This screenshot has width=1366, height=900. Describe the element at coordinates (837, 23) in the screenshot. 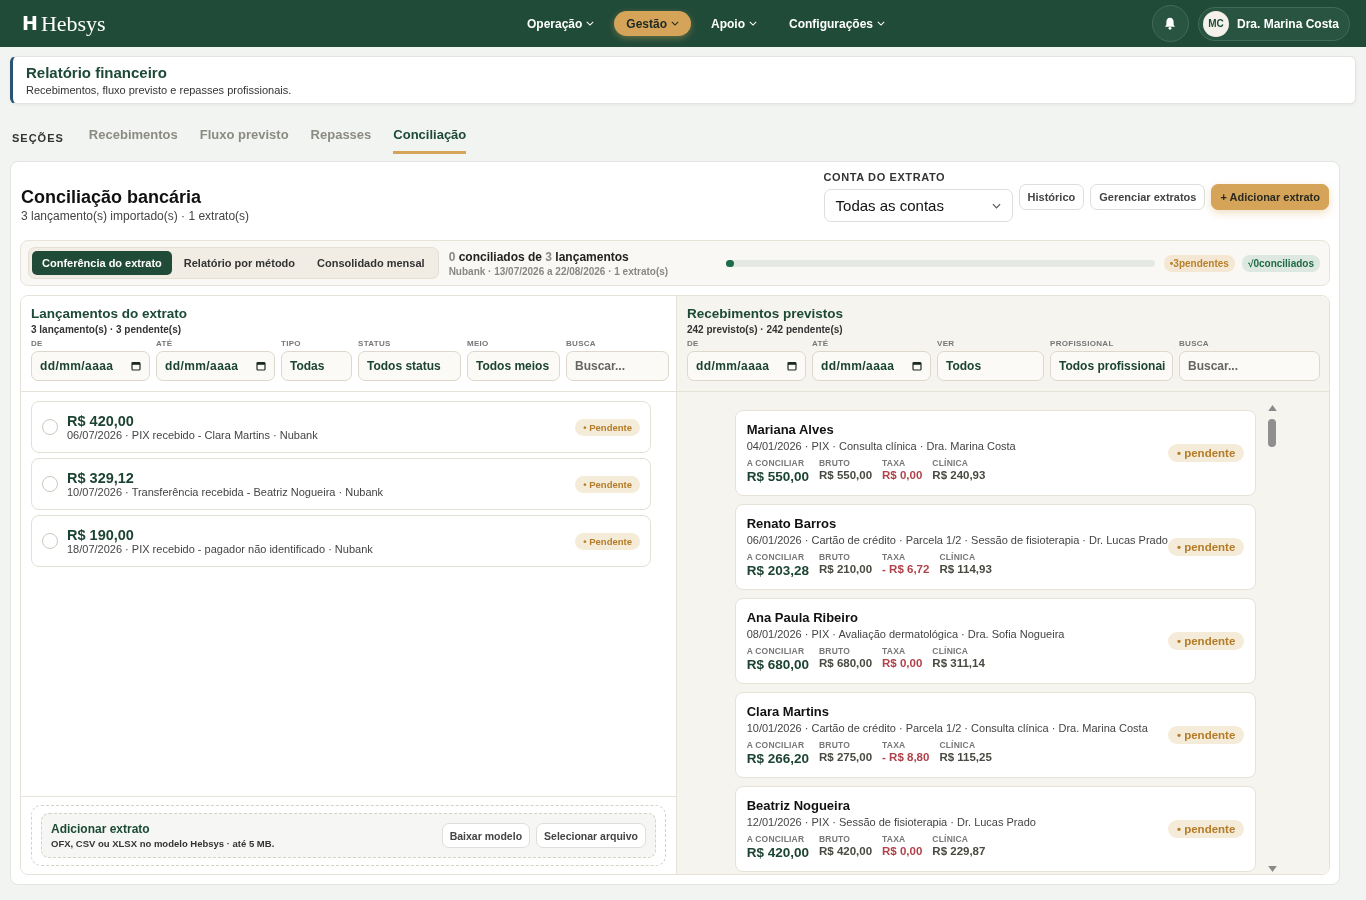

I see `nav-menu-item: Configurações` at that location.